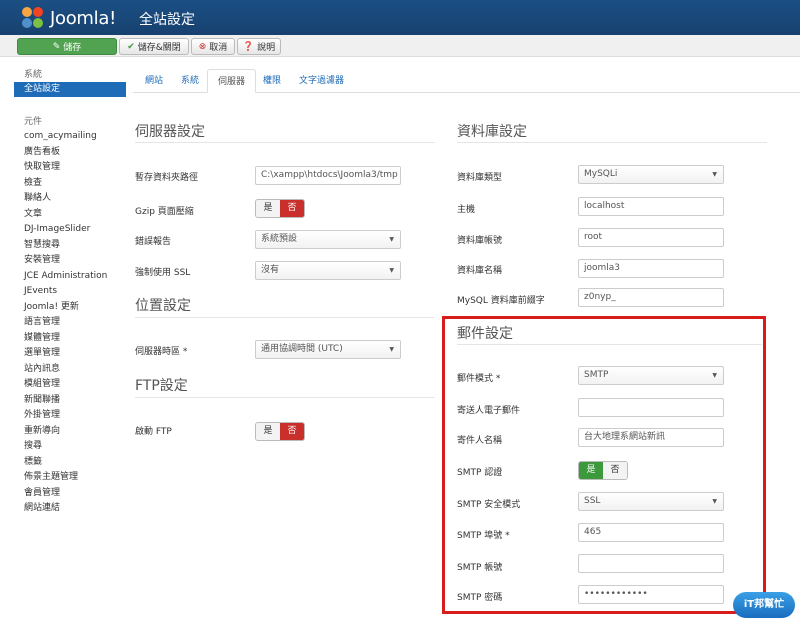 The height and width of the screenshot is (623, 800). What do you see at coordinates (70, 89) in the screenshot?
I see `sidebar-item-global-config: 全站設定` at bounding box center [70, 89].